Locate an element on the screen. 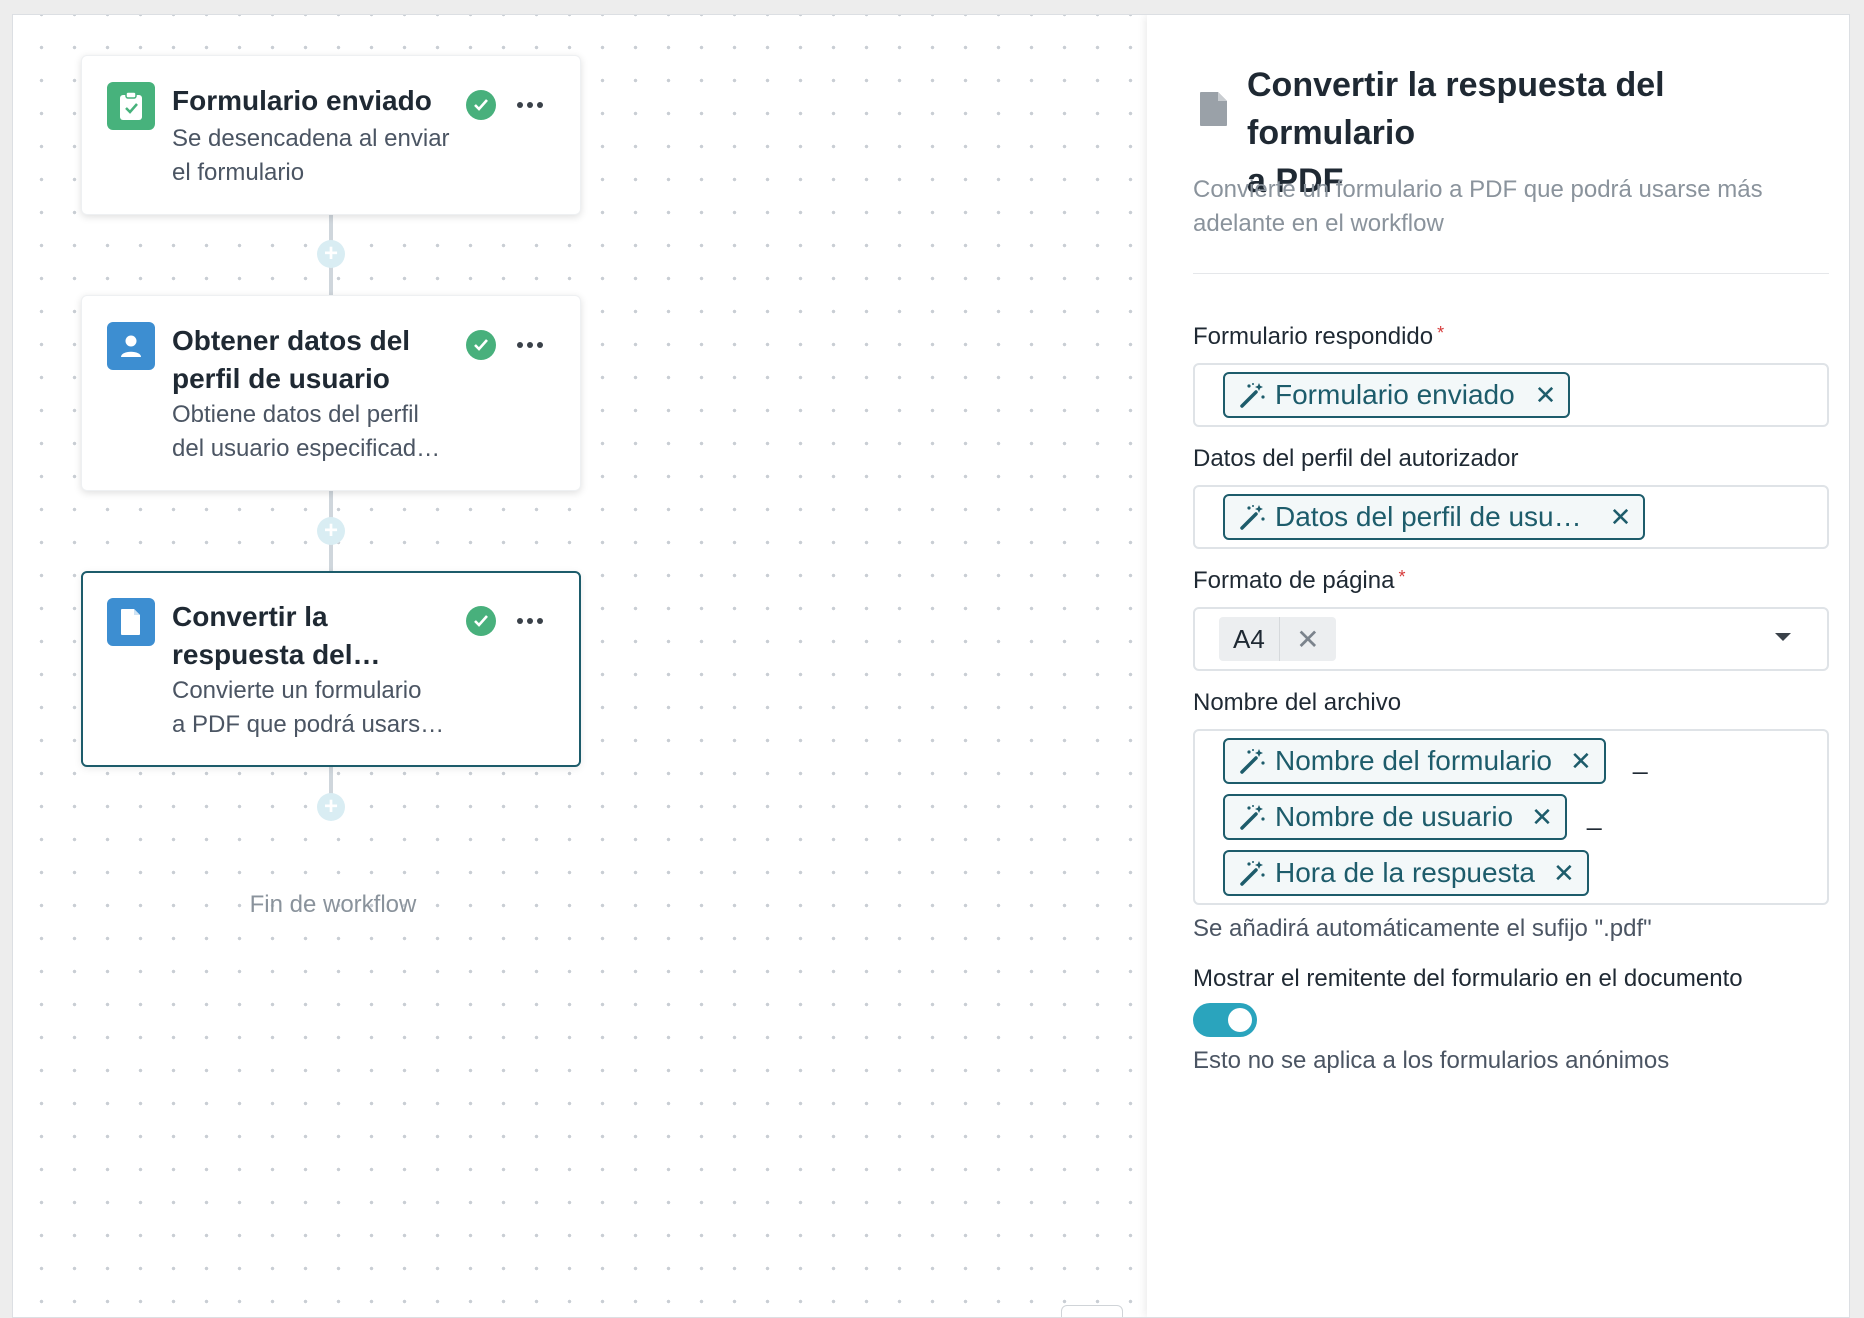  step-title: Obtener datos del perfil de usuario is located at coordinates (317, 360).